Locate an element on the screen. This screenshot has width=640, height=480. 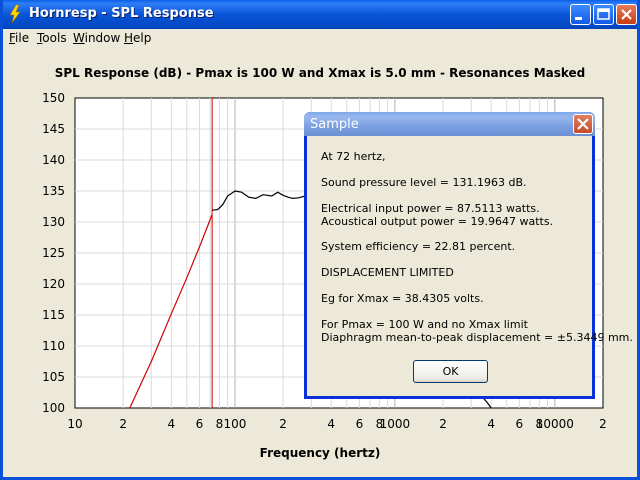
y-tick-label: 130 is located at coordinates (53, 222).